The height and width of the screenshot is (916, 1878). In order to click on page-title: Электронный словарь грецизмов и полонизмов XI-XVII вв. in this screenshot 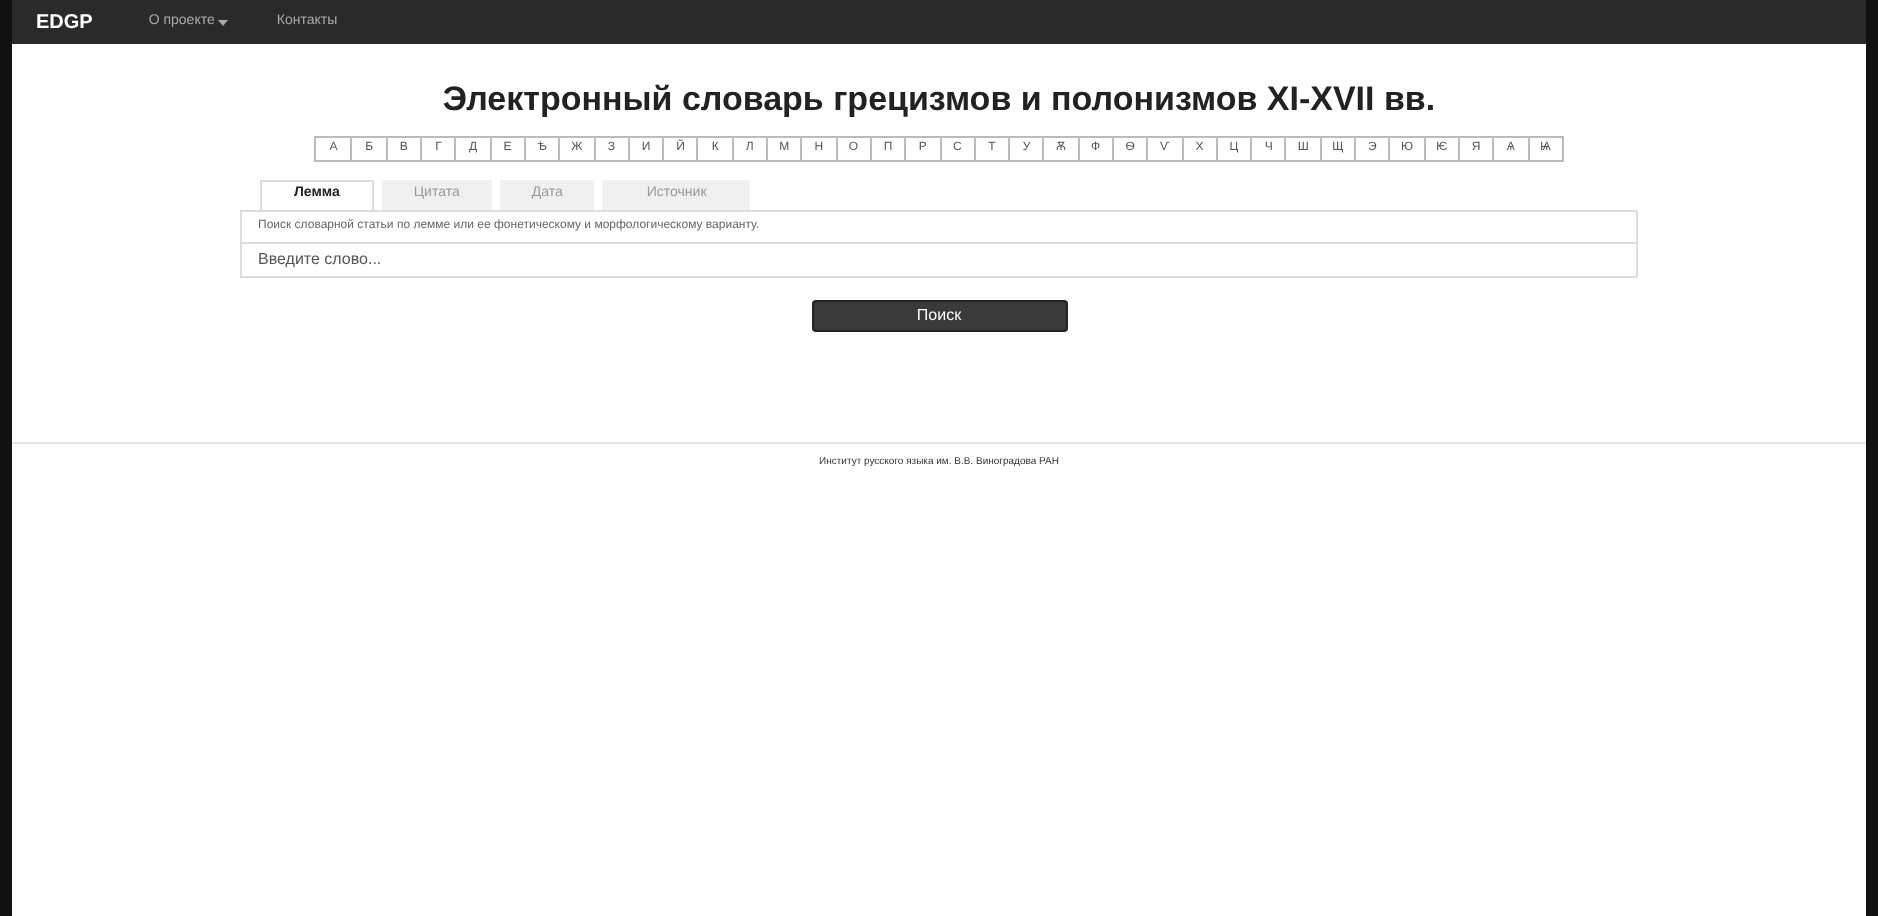, I will do `click(939, 100)`.